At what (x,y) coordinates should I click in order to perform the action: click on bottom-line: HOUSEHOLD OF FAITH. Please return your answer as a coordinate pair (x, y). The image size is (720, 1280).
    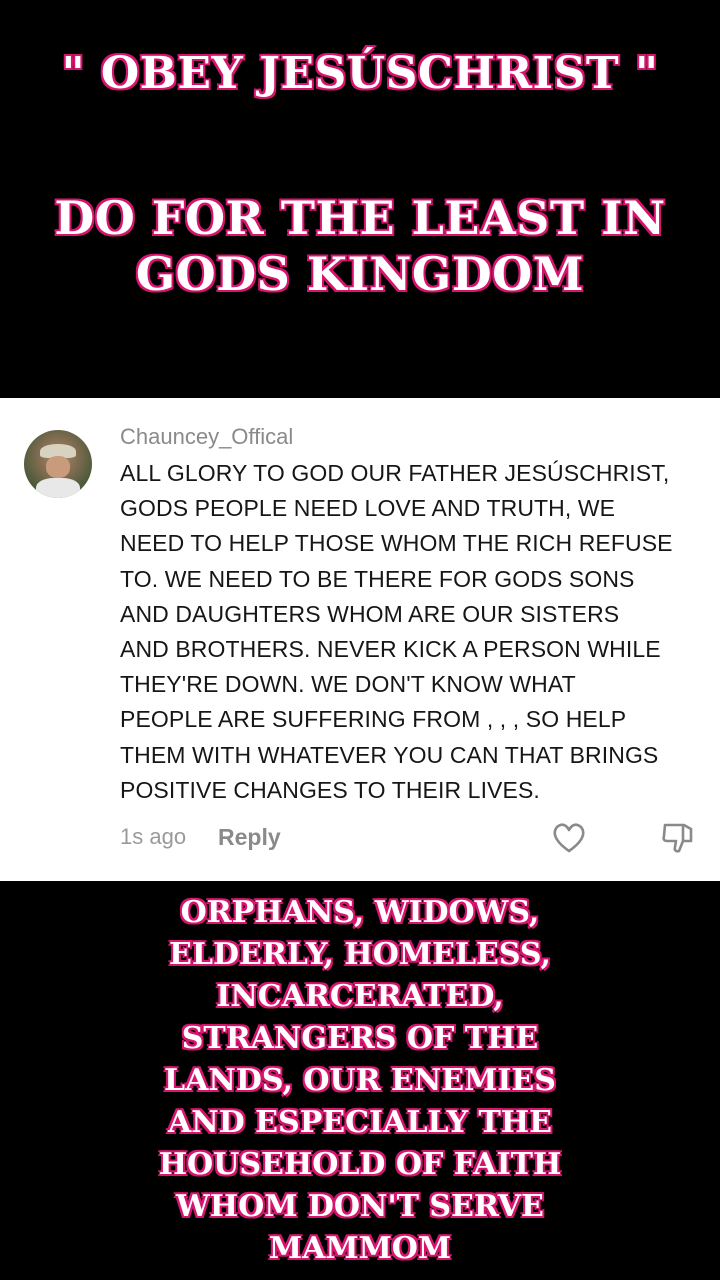
    Looking at the image, I should click on (360, 1164).